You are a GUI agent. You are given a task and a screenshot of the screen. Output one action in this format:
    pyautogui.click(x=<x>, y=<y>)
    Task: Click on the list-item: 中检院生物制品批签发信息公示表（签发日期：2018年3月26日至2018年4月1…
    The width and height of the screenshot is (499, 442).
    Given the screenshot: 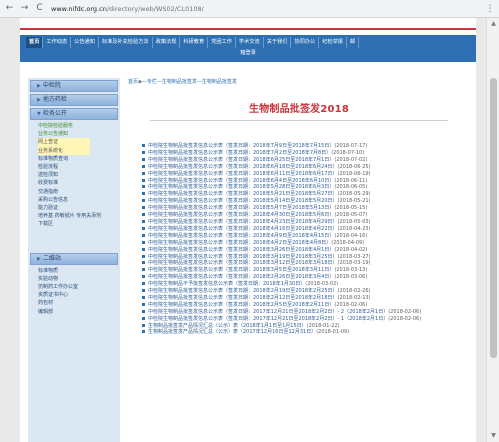 What is the action you would take?
    pyautogui.click(x=307, y=250)
    